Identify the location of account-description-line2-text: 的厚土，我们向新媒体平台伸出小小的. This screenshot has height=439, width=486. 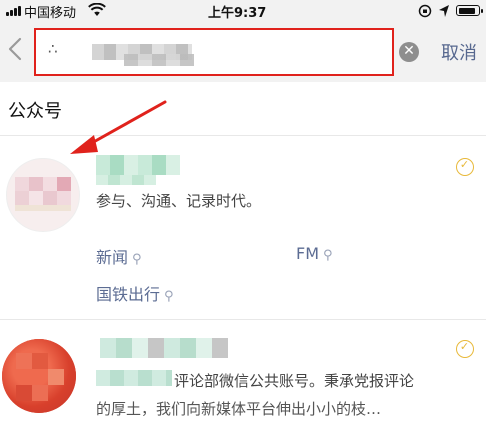
(224, 409).